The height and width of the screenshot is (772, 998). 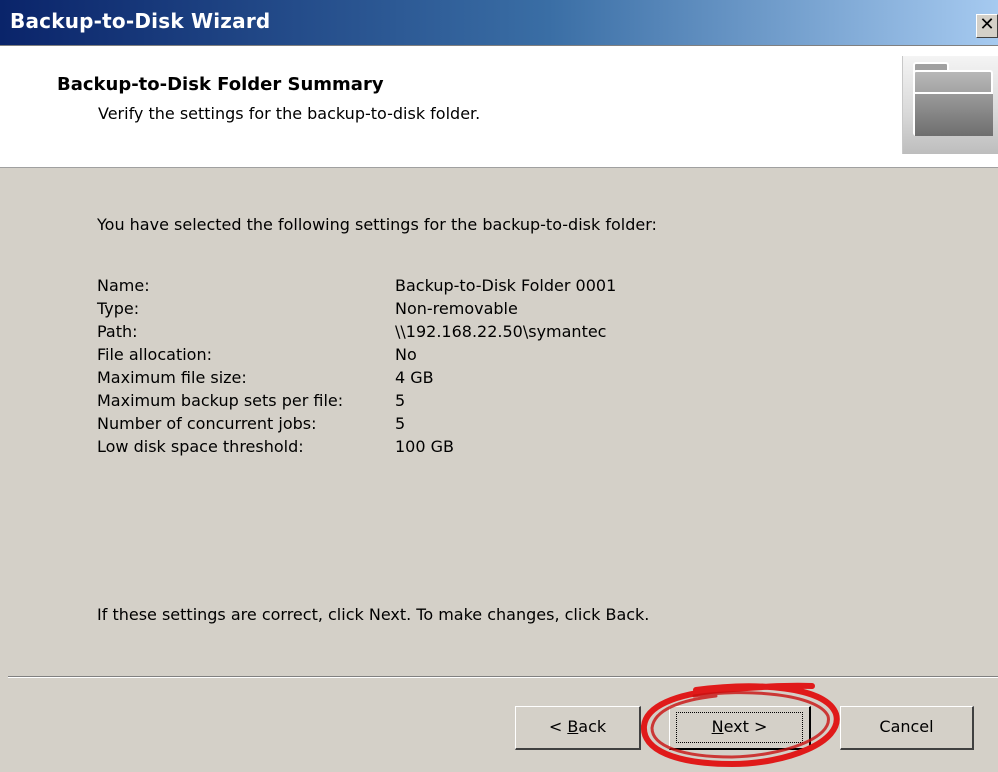 What do you see at coordinates (592, 726) in the screenshot?
I see `back-button-label: ack` at bounding box center [592, 726].